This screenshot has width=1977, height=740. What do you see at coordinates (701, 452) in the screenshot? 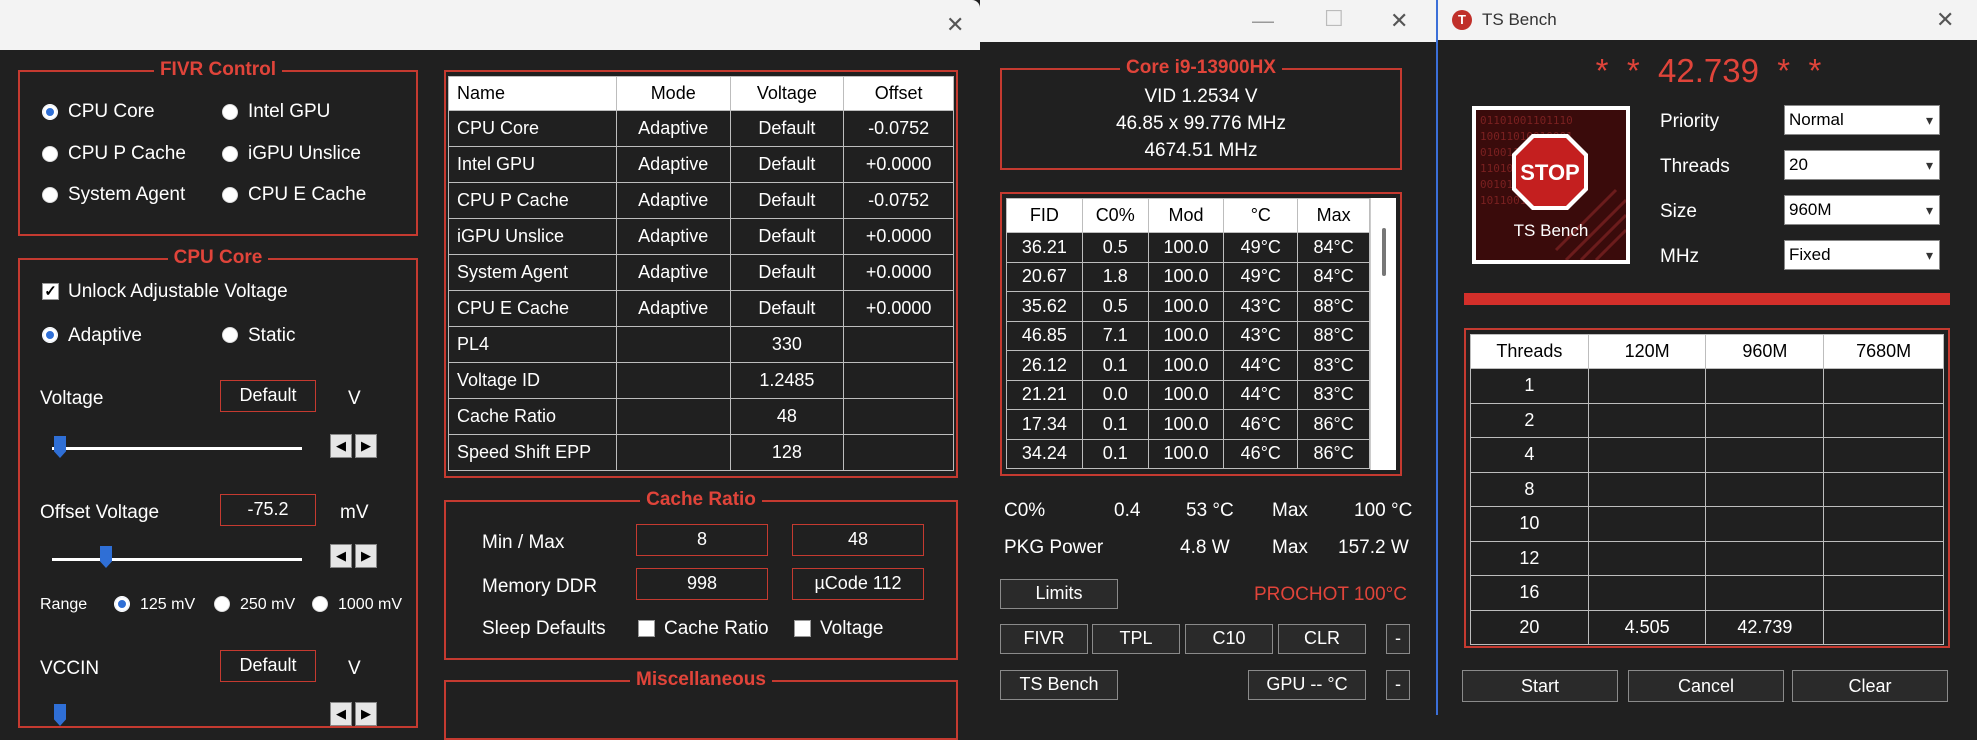
I see `table-row: Speed Shift EPP 128` at bounding box center [701, 452].